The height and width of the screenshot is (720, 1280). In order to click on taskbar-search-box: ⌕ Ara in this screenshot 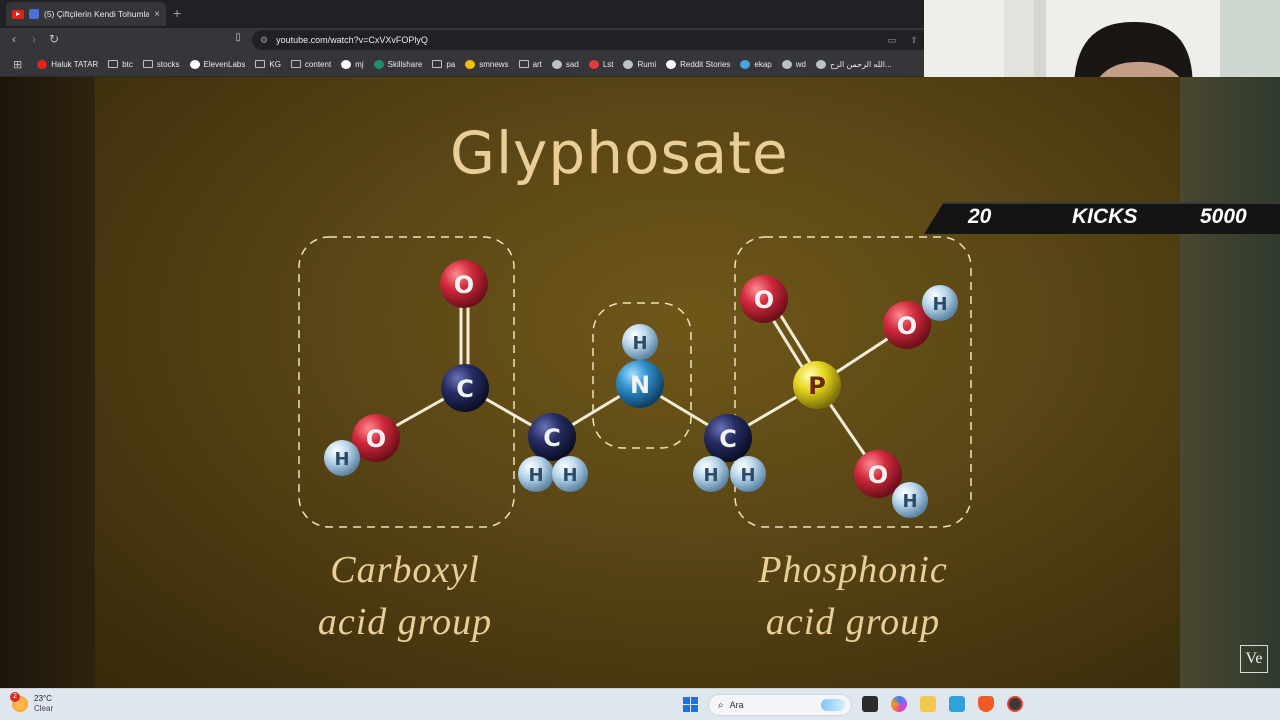, I will do `click(780, 705)`.